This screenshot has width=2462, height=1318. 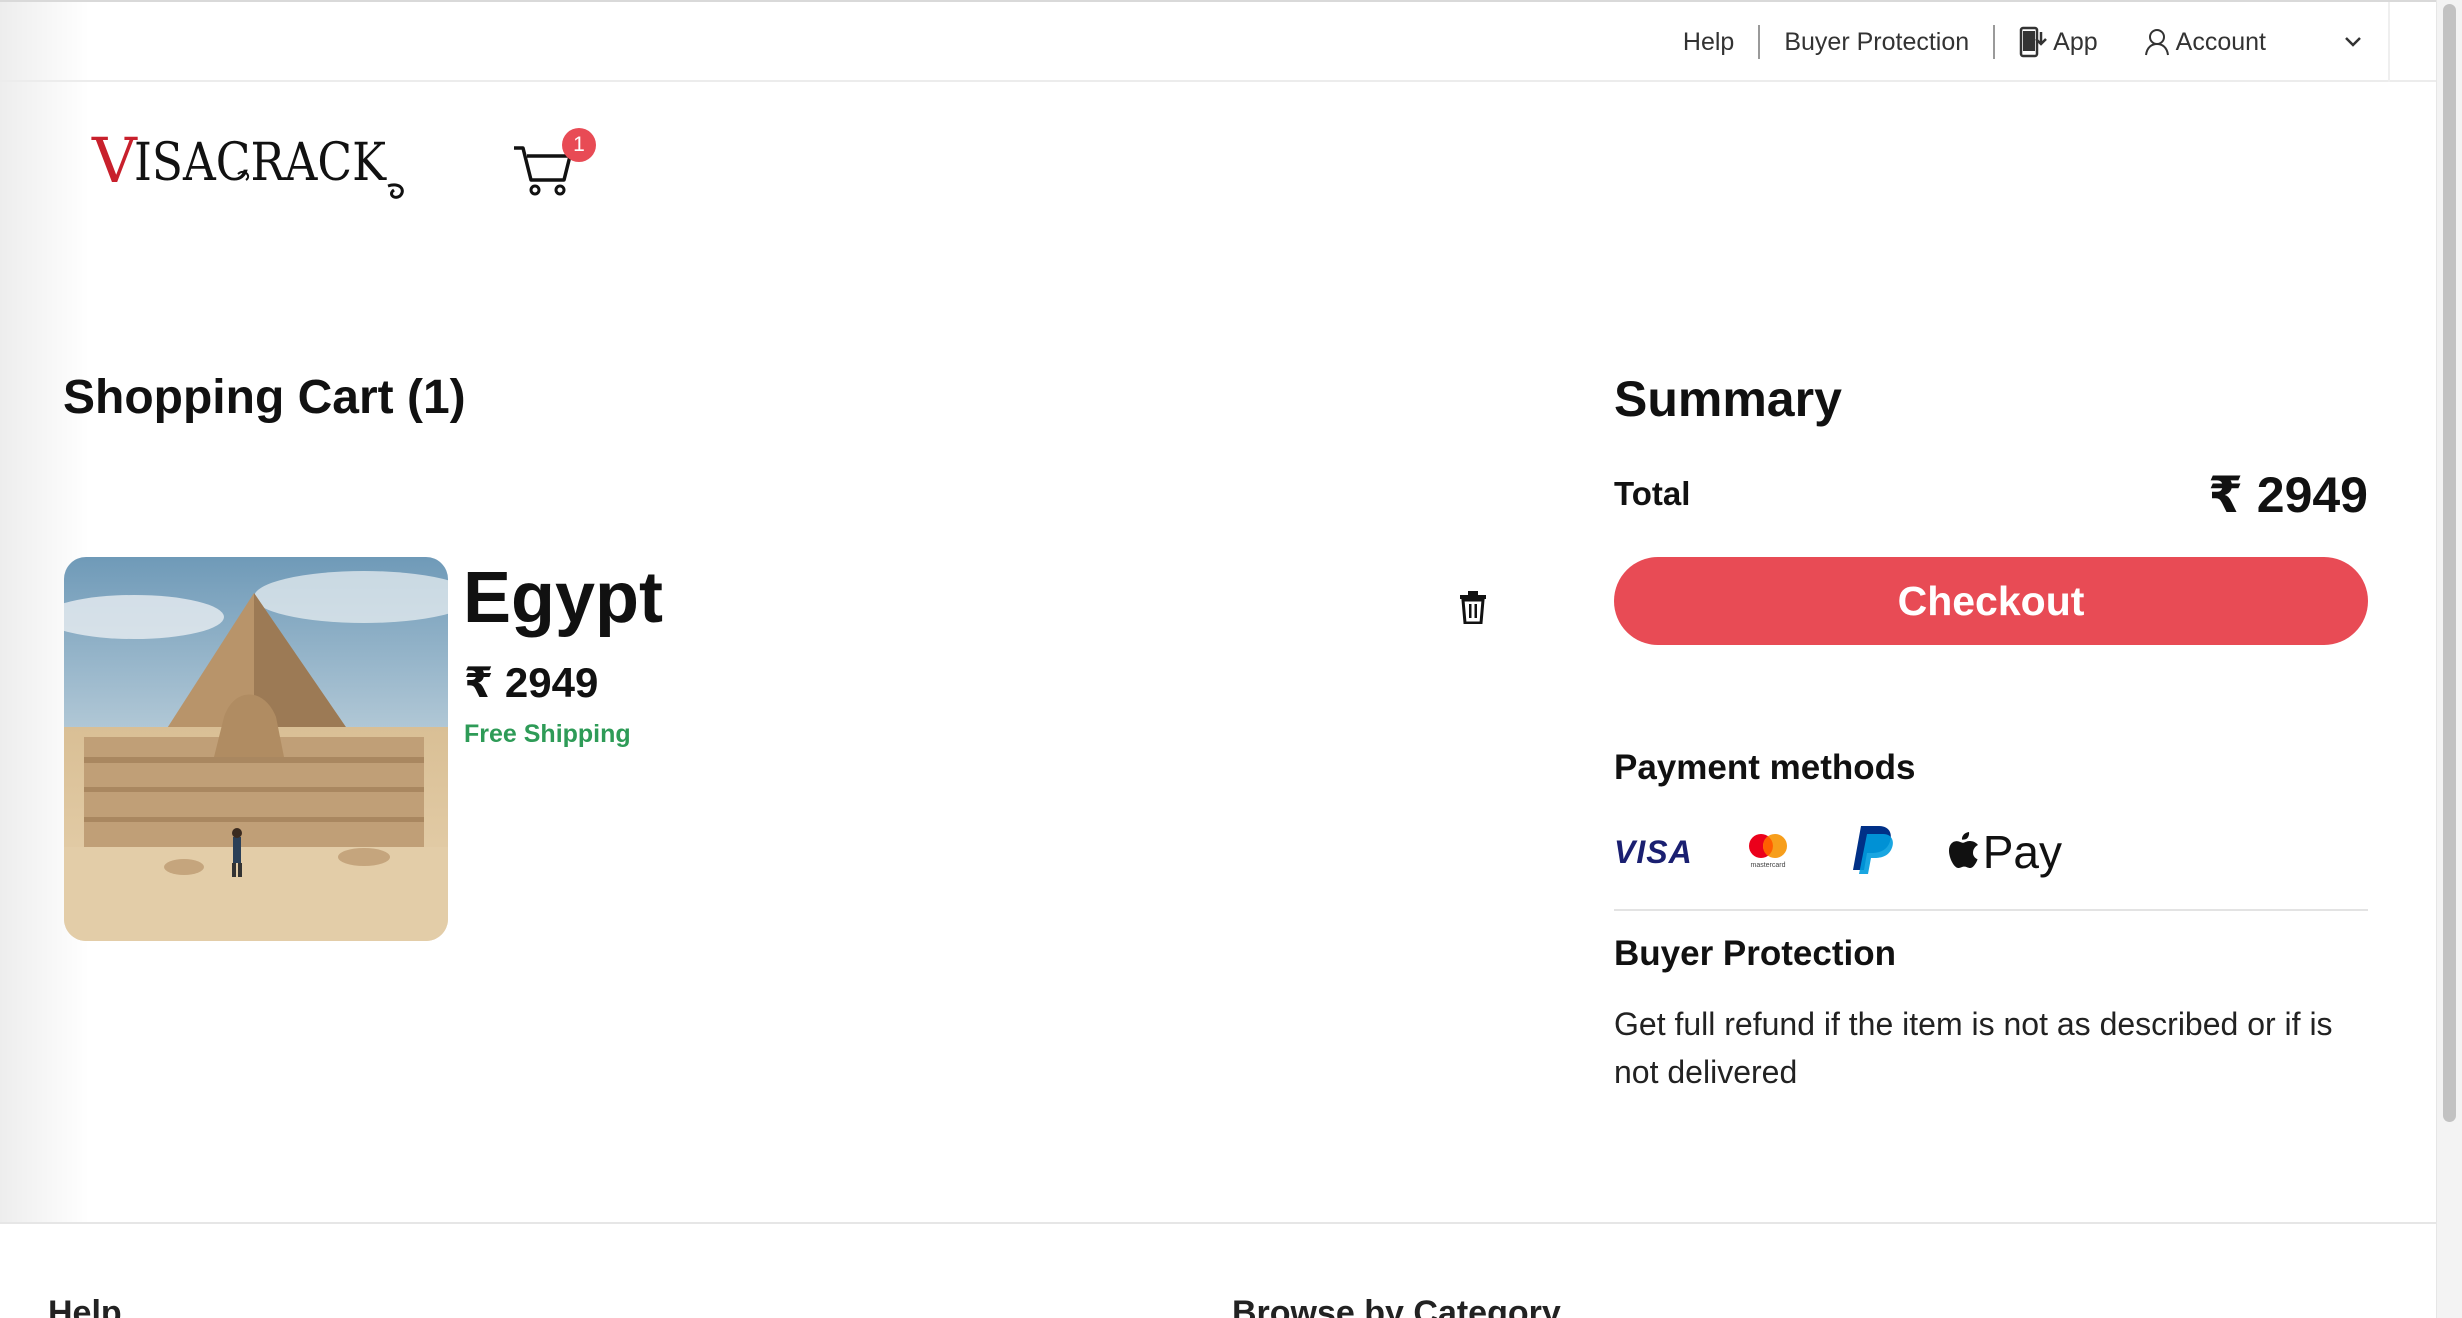 I want to click on svg-text: V, so click(x=114, y=160).